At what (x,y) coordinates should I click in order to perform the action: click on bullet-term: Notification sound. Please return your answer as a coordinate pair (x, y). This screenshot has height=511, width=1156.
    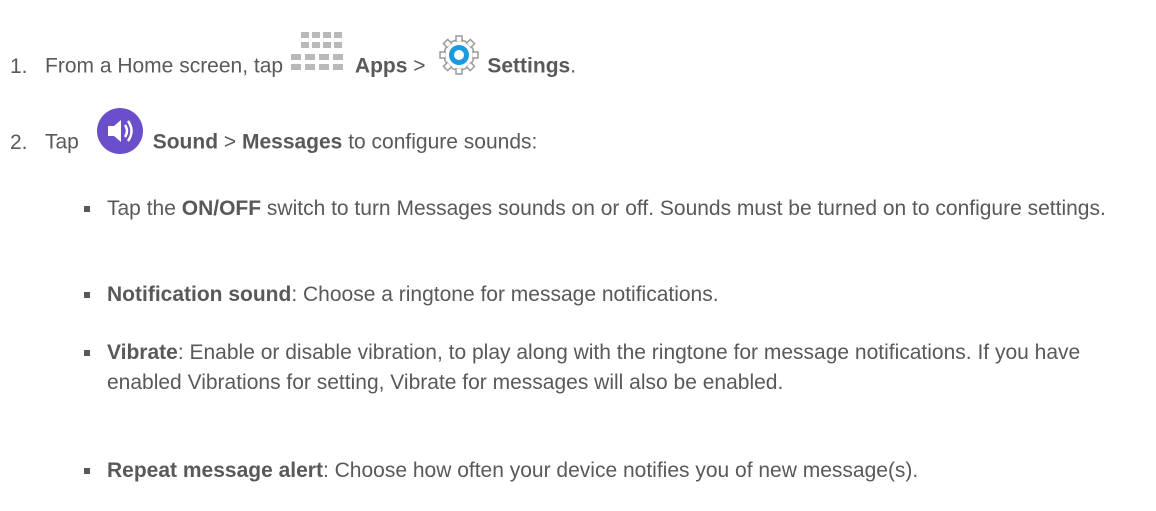
    Looking at the image, I should click on (199, 294).